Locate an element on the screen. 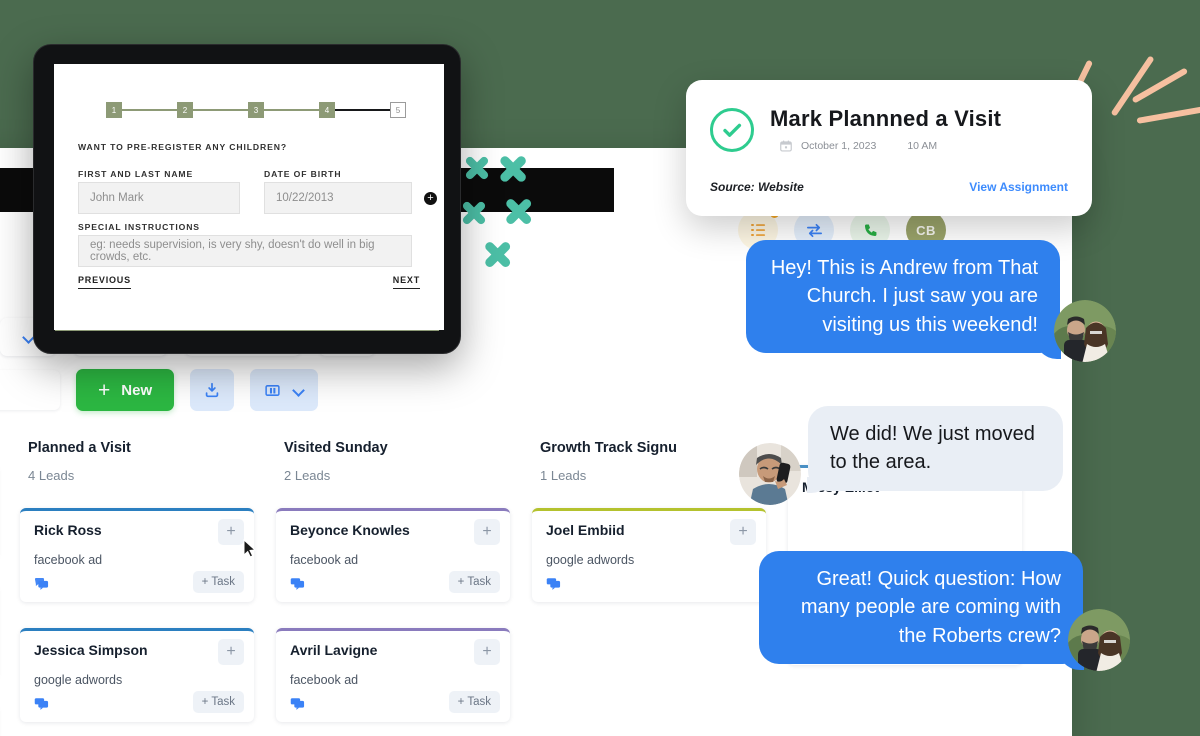 The height and width of the screenshot is (736, 1200). man-on-phone-avatar is located at coordinates (770, 474).